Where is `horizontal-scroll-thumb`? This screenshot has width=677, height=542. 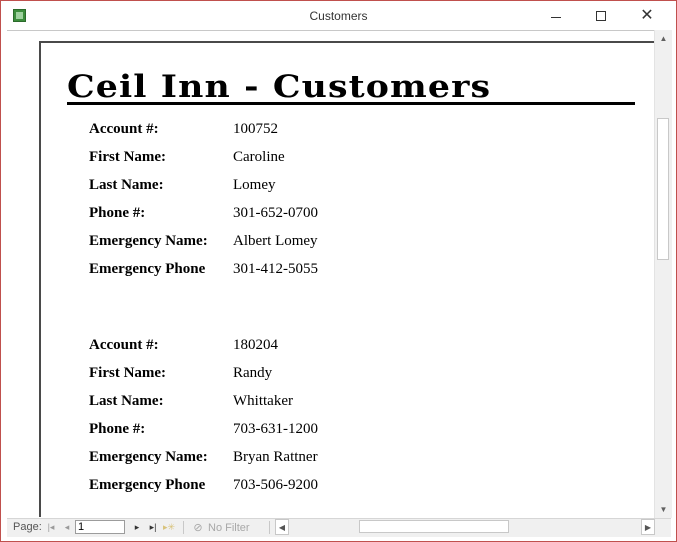 horizontal-scroll-thumb is located at coordinates (434, 526).